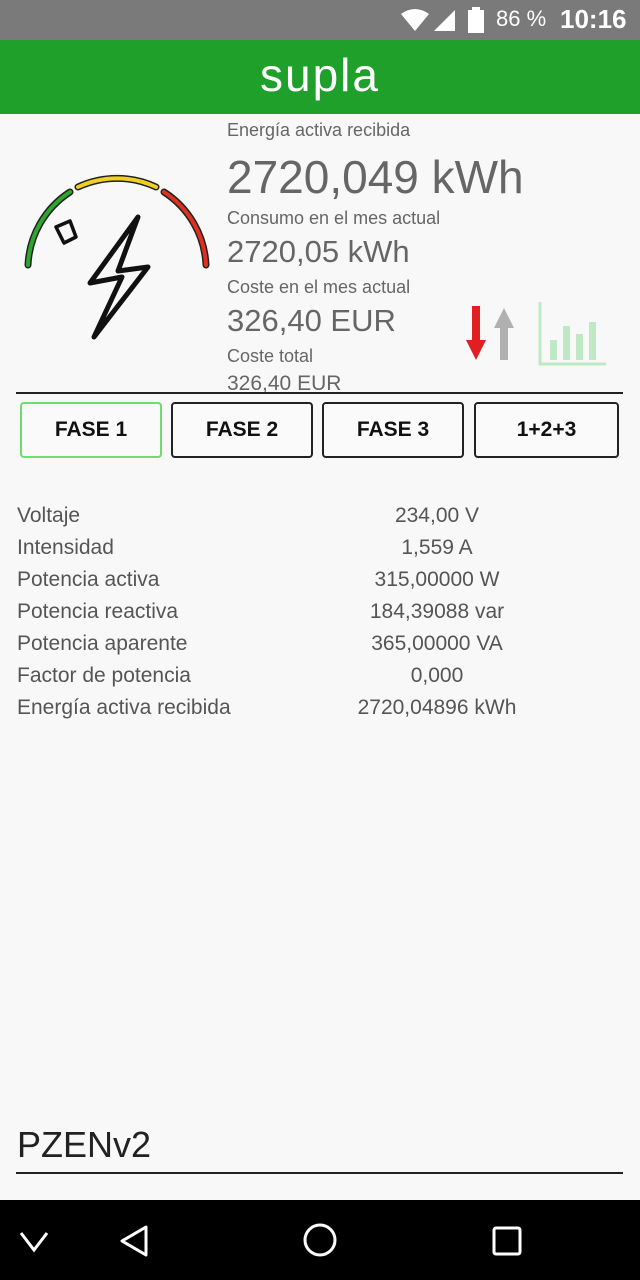 This screenshot has width=640, height=1280. What do you see at coordinates (437, 643) in the screenshot?
I see `measurement-value: 365,00000 VA` at bounding box center [437, 643].